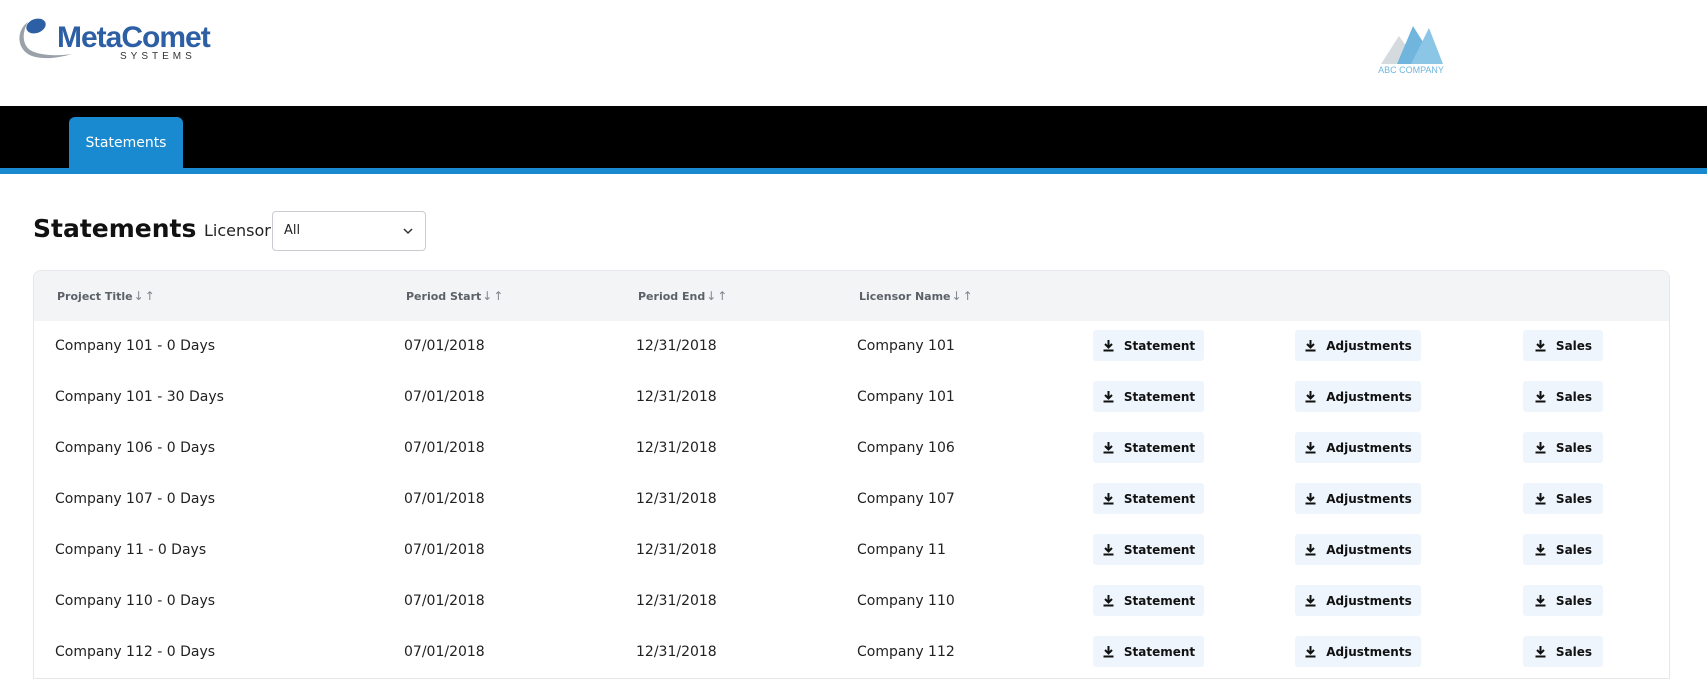 The height and width of the screenshot is (679, 1707). I want to click on cell-project-title: Company 112 - 0 Days, so click(135, 652).